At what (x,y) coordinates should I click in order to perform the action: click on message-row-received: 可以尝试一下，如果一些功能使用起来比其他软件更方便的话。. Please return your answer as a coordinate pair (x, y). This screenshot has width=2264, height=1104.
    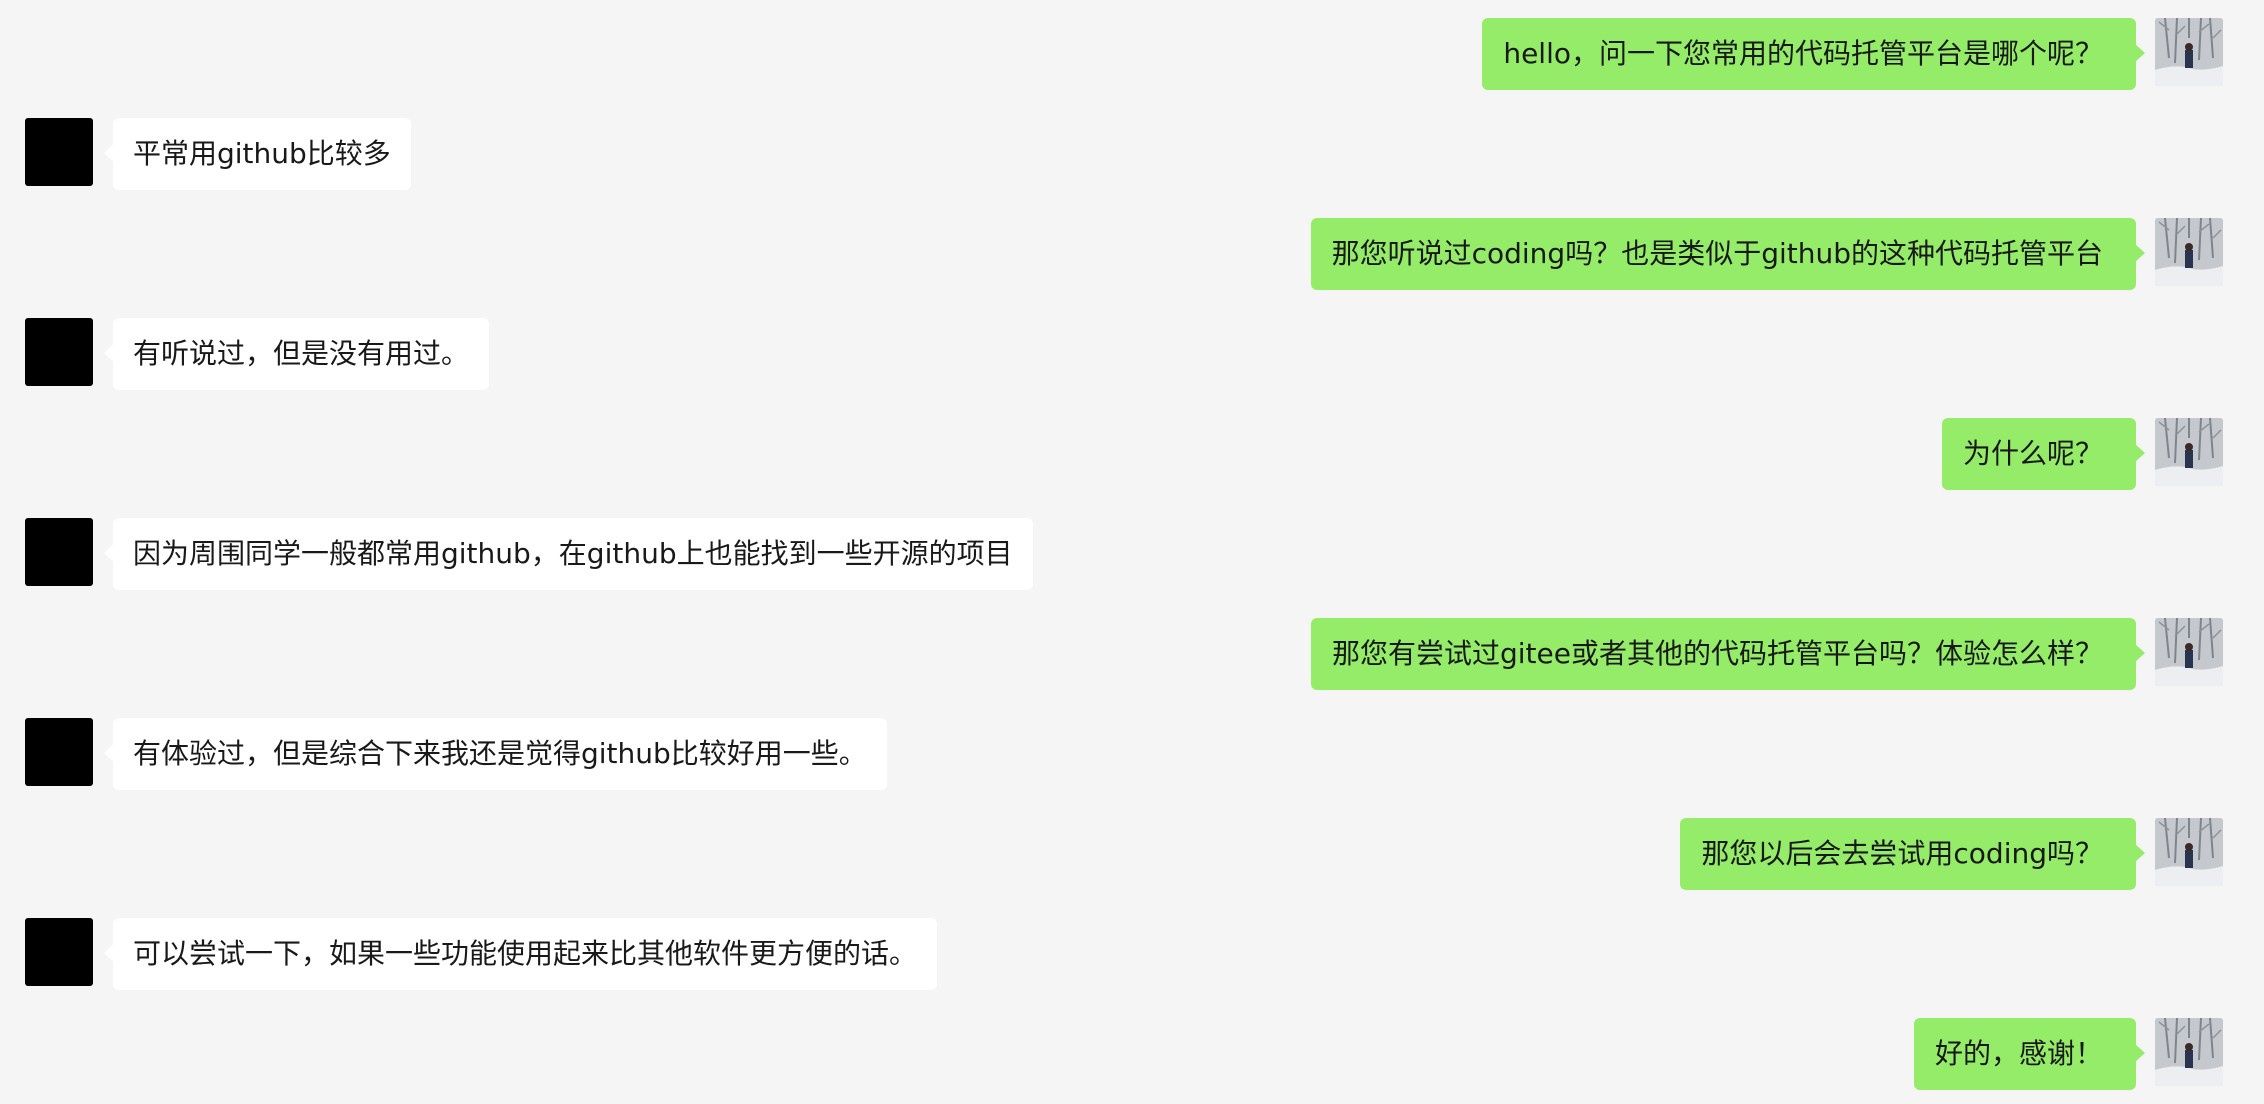
    Looking at the image, I should click on (1132, 954).